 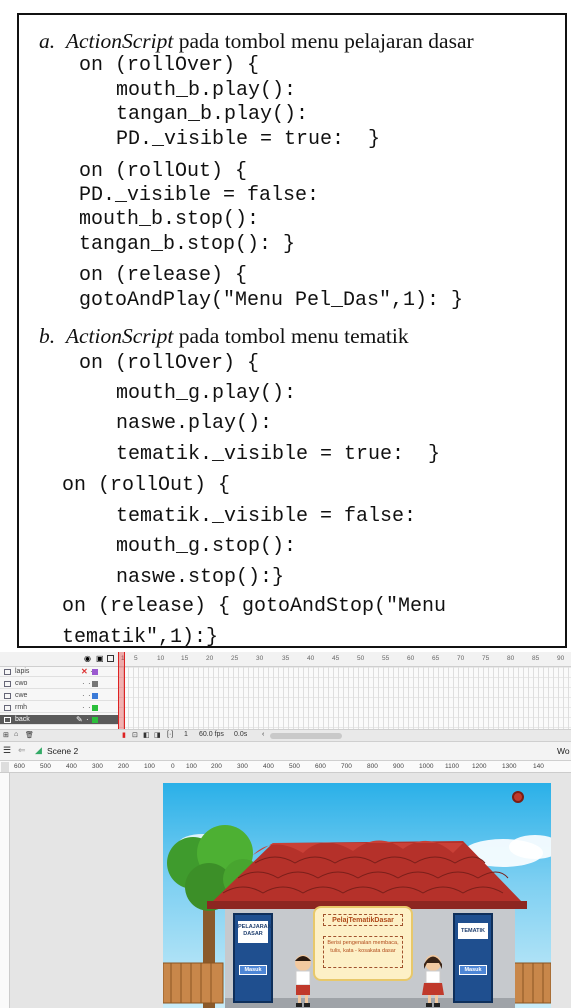 What do you see at coordinates (461, 658) in the screenshot?
I see `frame-tick: 70` at bounding box center [461, 658].